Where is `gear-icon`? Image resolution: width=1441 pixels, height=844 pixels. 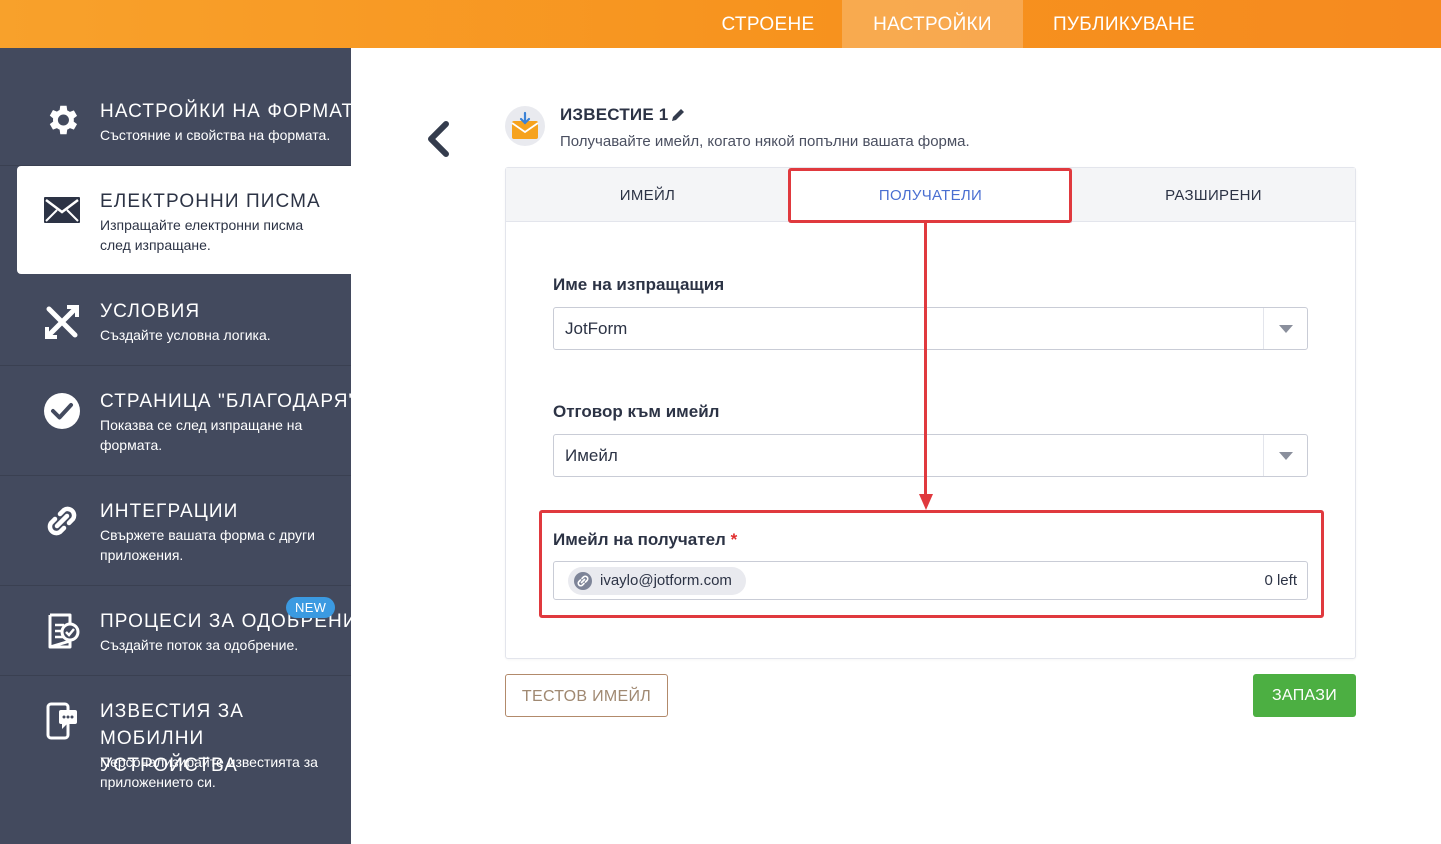
gear-icon is located at coordinates (62, 120).